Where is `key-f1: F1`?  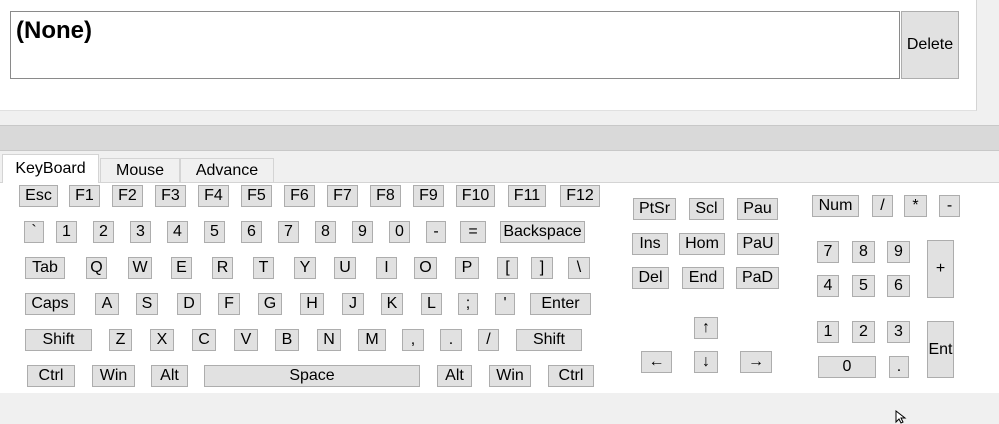
key-f1: F1 is located at coordinates (84, 196).